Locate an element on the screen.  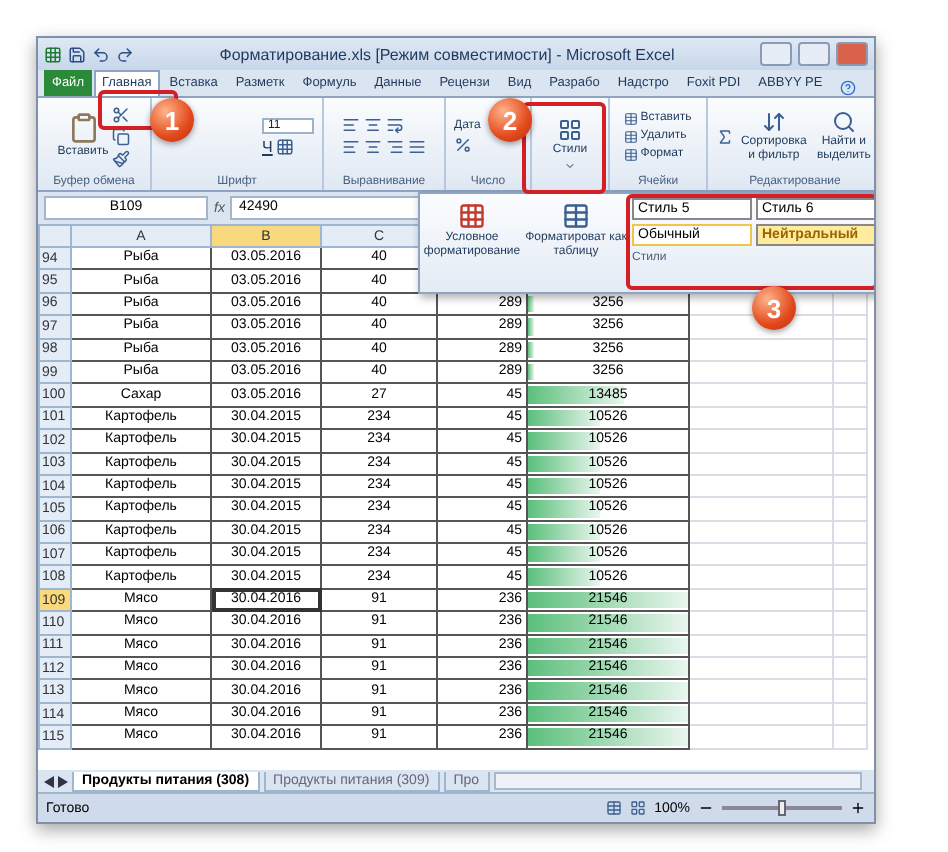
clipboard-icon is located at coordinates (83, 128).